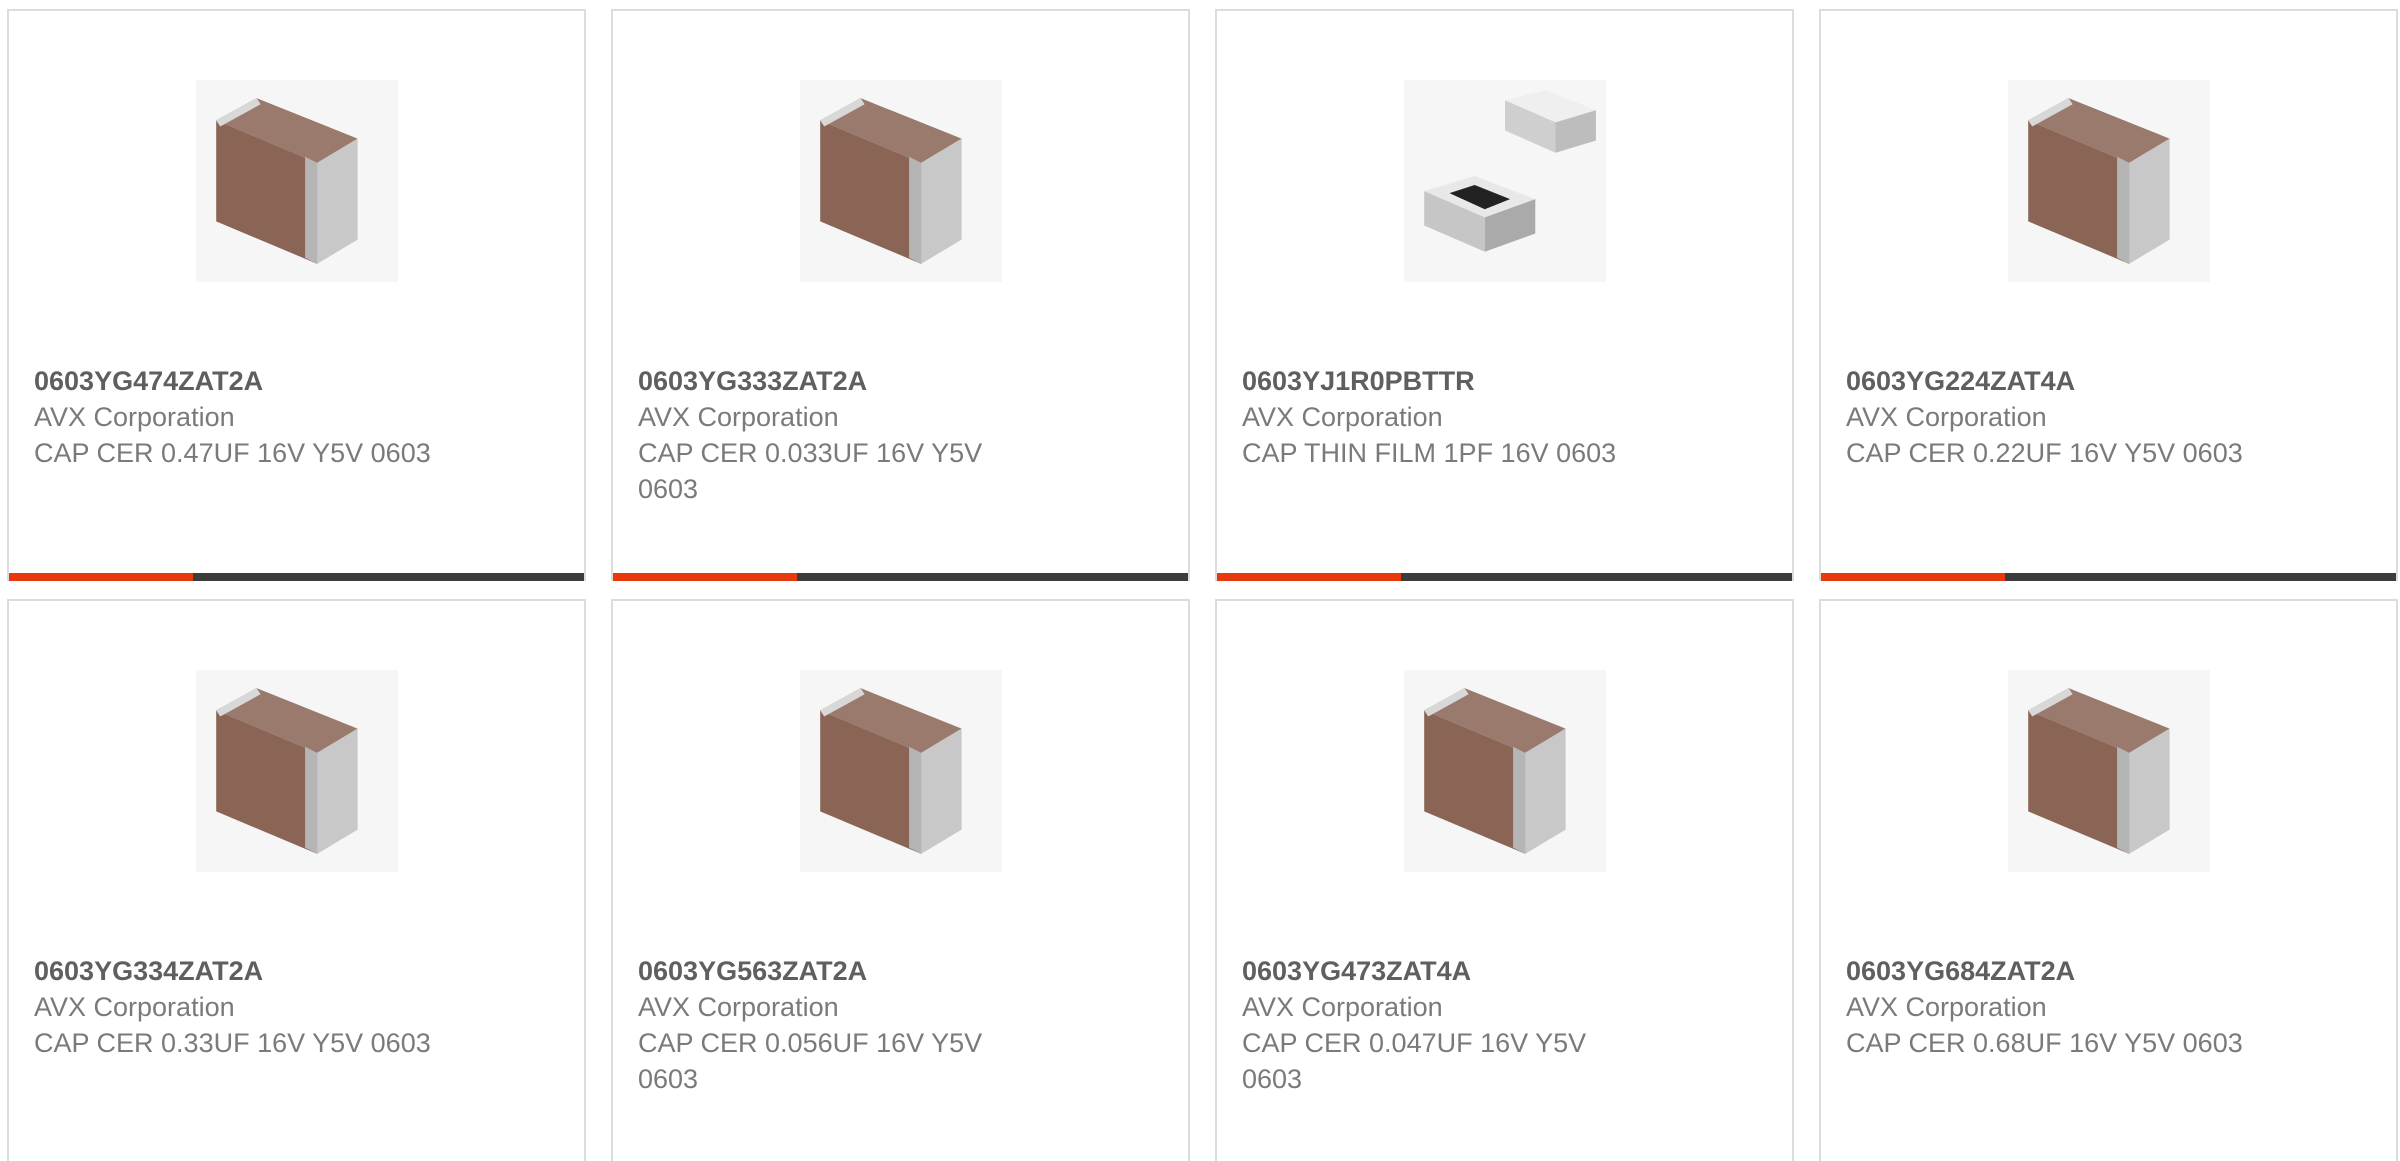  What do you see at coordinates (810, 1061) in the screenshot?
I see `description: CAP CER 0.056UF 16V Y5V 0603` at bounding box center [810, 1061].